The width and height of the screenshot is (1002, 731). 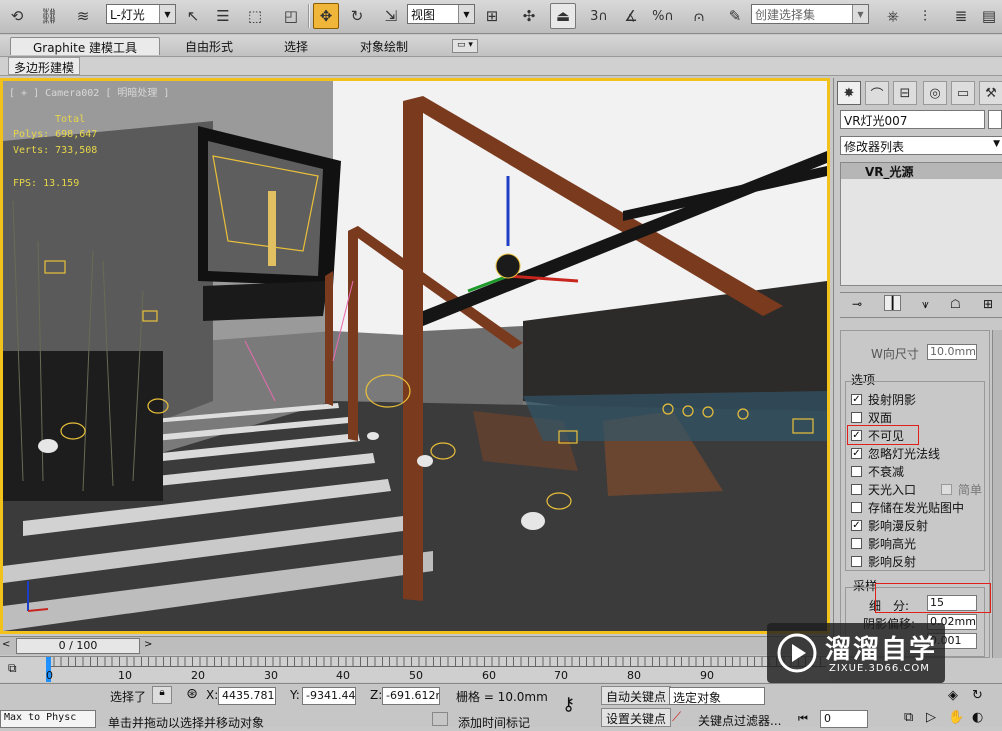 I want to click on current-frame-input: 0, so click(x=844, y=719).